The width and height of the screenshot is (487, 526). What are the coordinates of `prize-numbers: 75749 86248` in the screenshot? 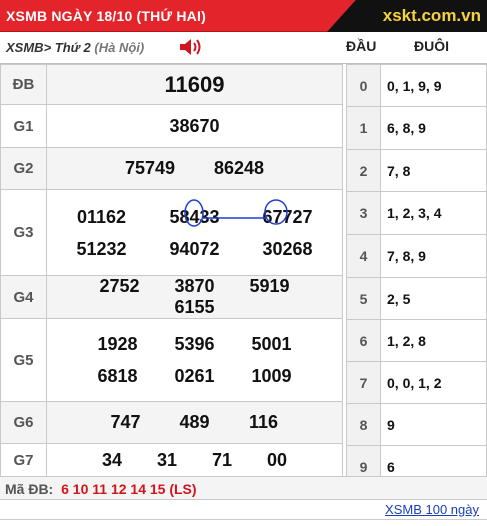 It's located at (194, 168).